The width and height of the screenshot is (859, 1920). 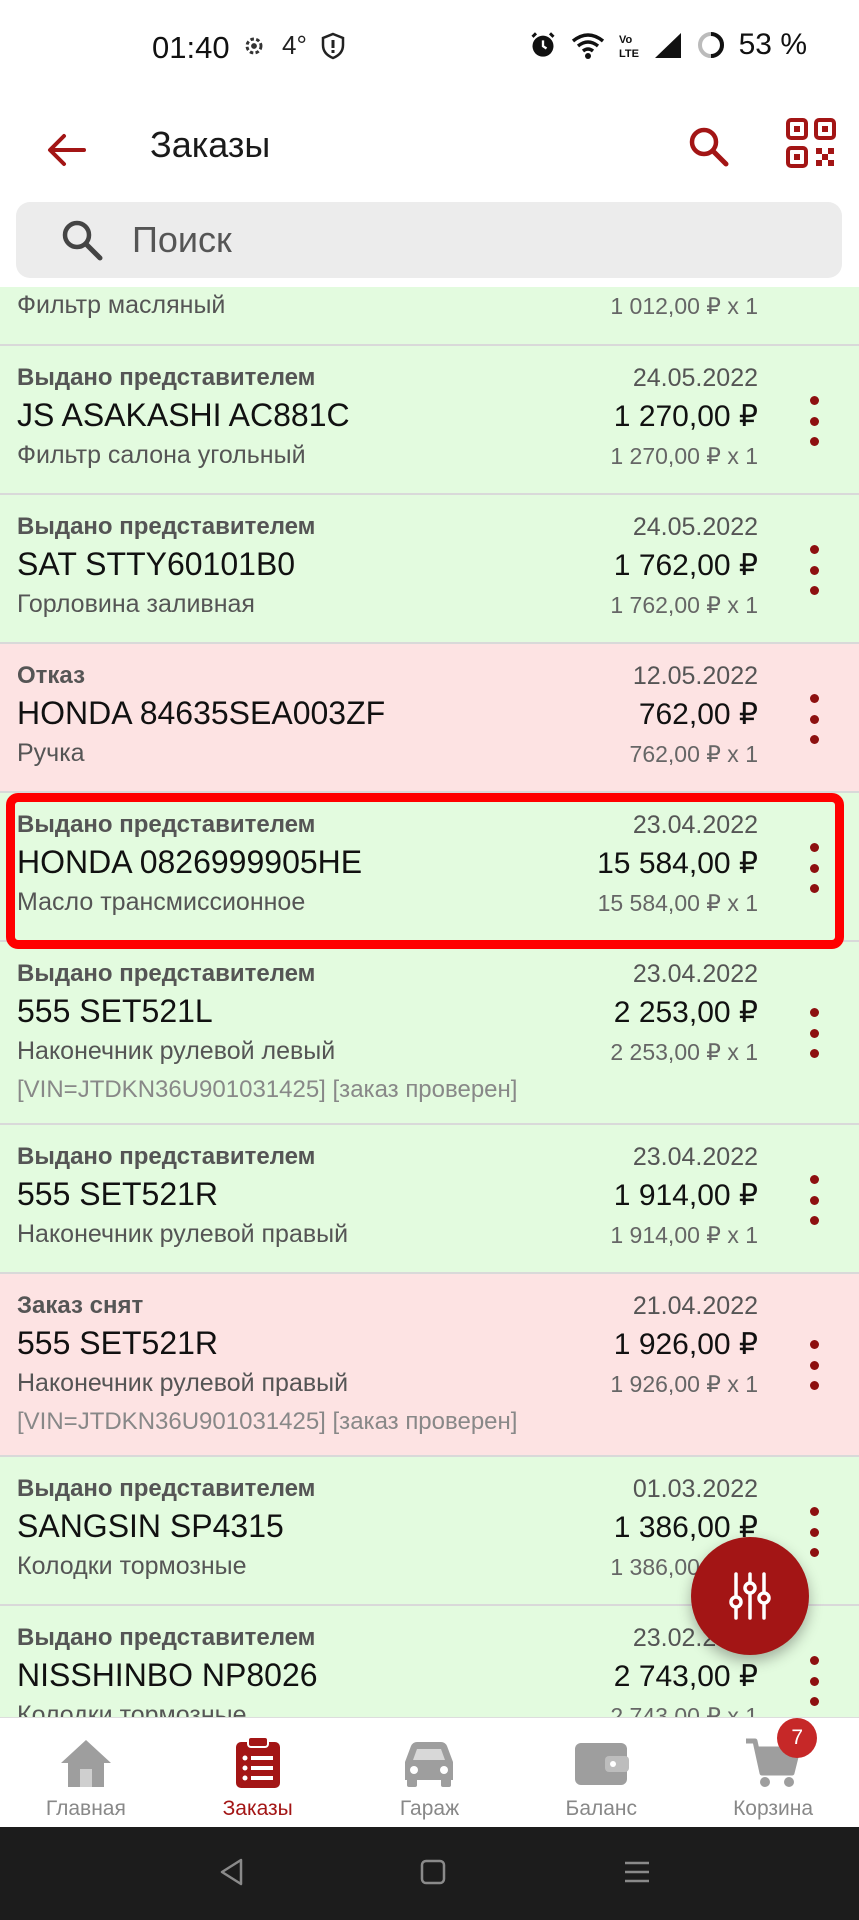 What do you see at coordinates (118, 1194) in the screenshot?
I see `order-article: 555 SET521R` at bounding box center [118, 1194].